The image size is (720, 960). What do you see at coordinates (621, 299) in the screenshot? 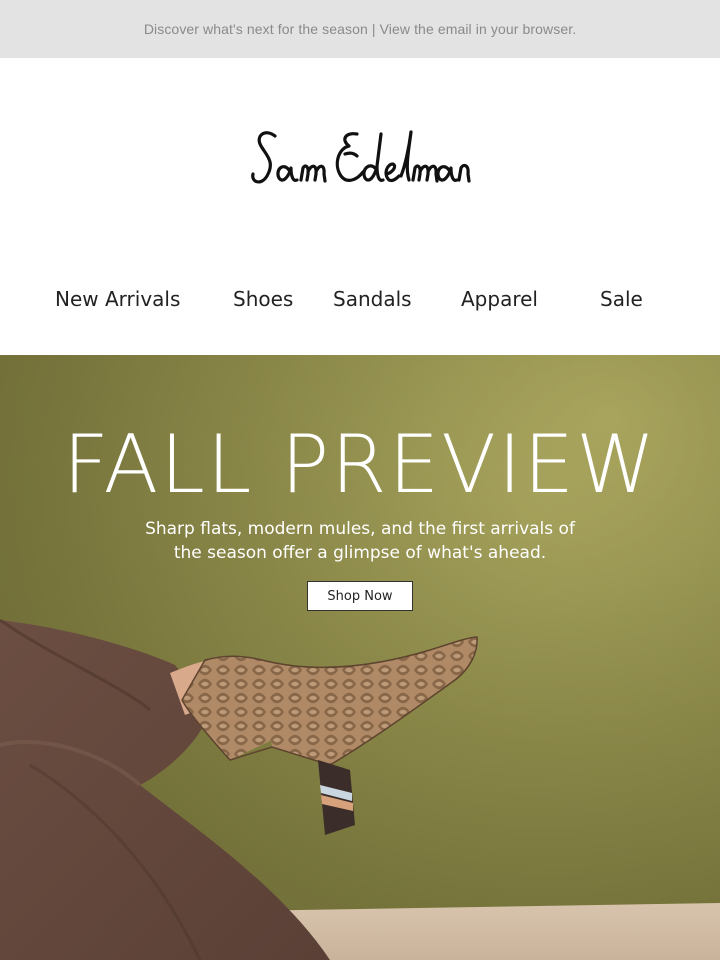
I see `nav-sale: Sale` at bounding box center [621, 299].